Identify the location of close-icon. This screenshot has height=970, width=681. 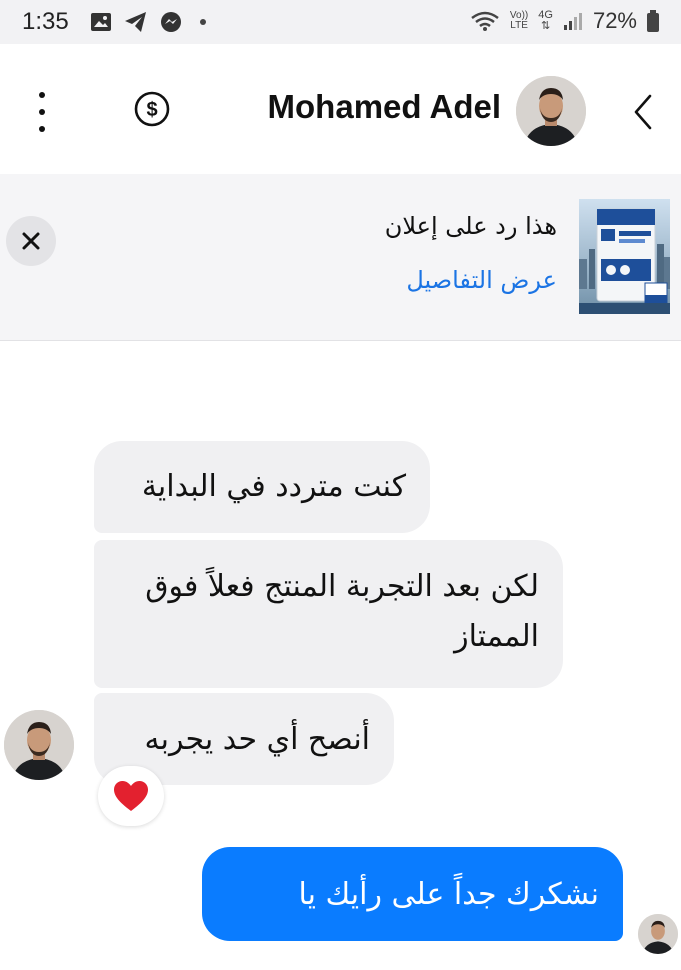
(31, 241).